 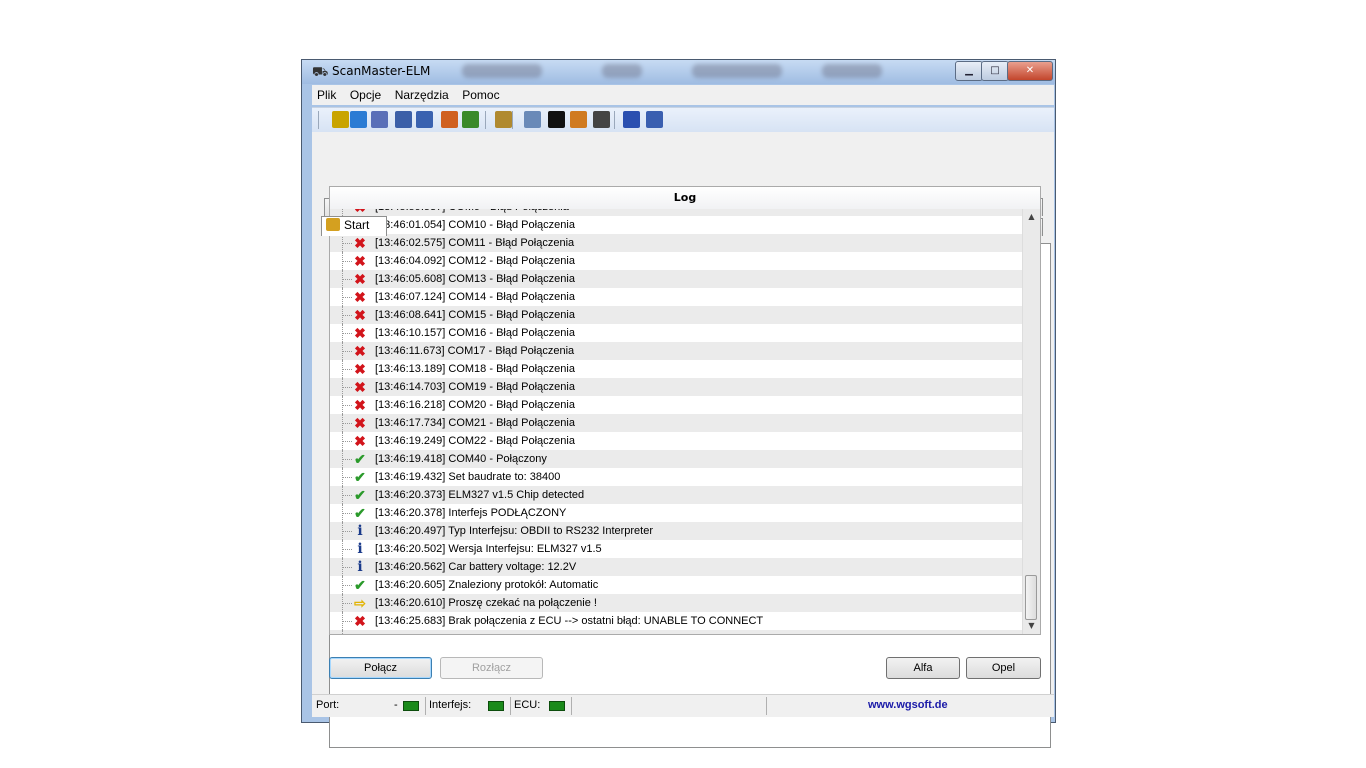 What do you see at coordinates (527, 705) in the screenshot?
I see `ecu-label: ECU:` at bounding box center [527, 705].